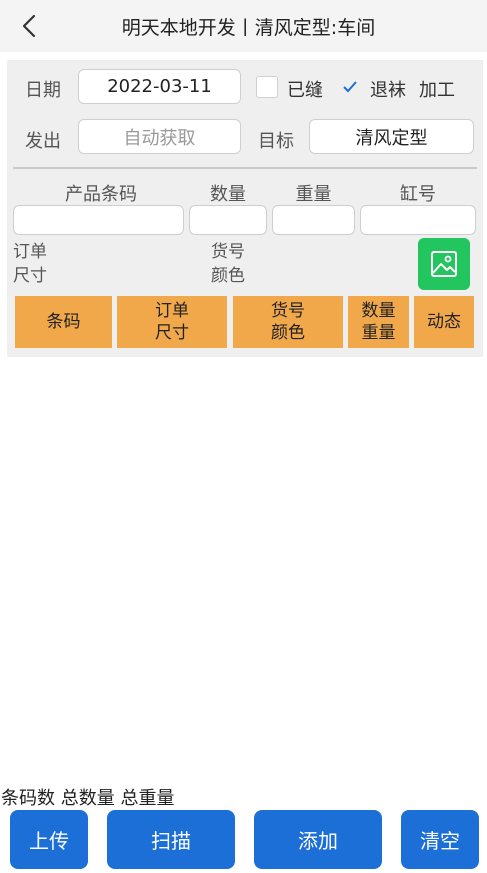 Image resolution: width=487 pixels, height=873 pixels. I want to click on top-bar: 明天本地开发丨清风定型:车间, so click(243, 26).